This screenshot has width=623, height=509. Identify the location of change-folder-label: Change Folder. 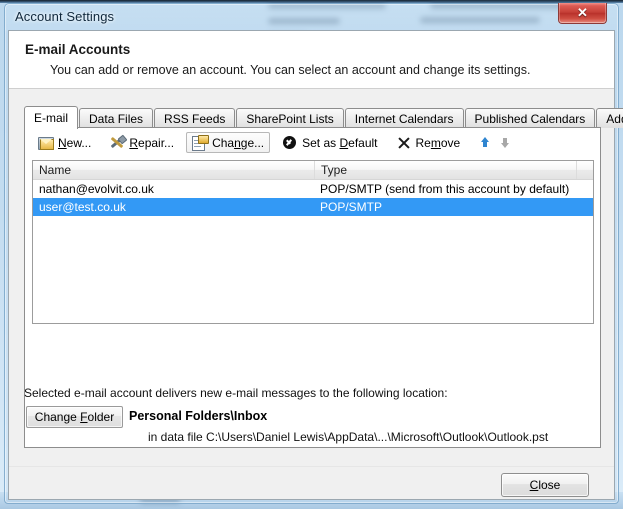
(74, 417).